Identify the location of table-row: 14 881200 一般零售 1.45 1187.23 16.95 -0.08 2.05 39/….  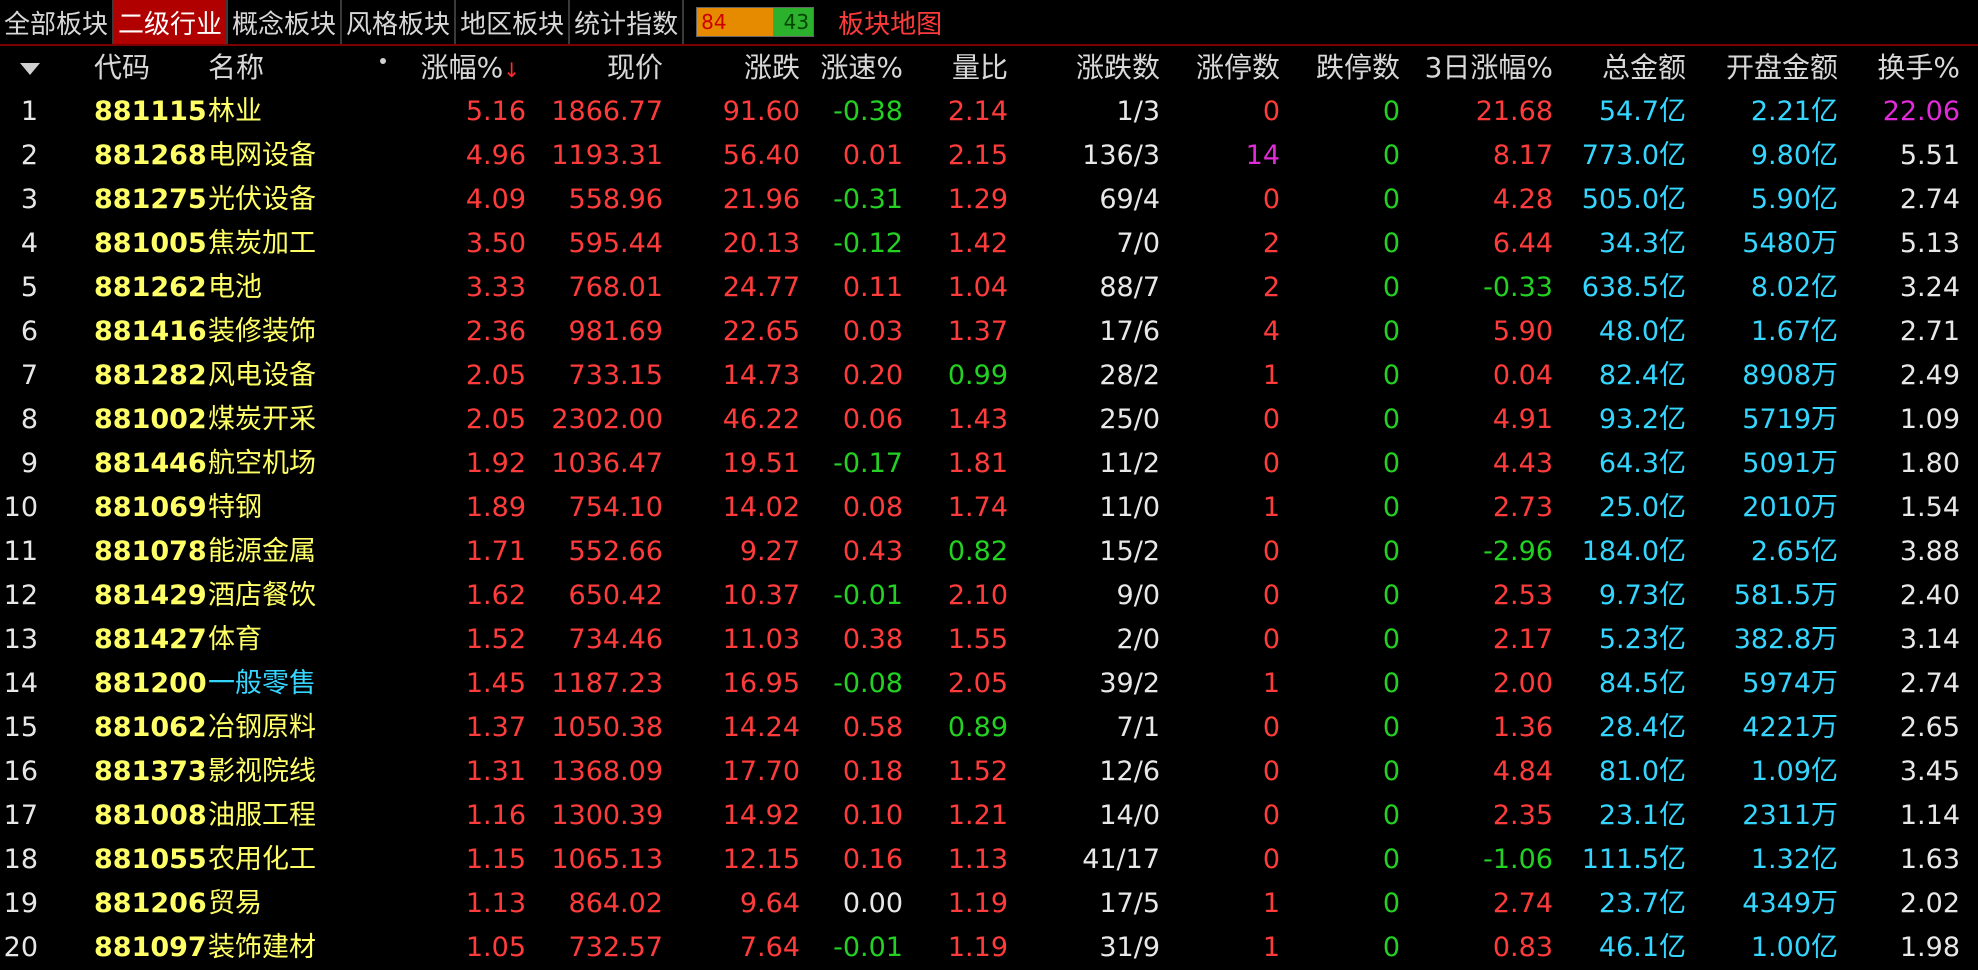
(989, 684).